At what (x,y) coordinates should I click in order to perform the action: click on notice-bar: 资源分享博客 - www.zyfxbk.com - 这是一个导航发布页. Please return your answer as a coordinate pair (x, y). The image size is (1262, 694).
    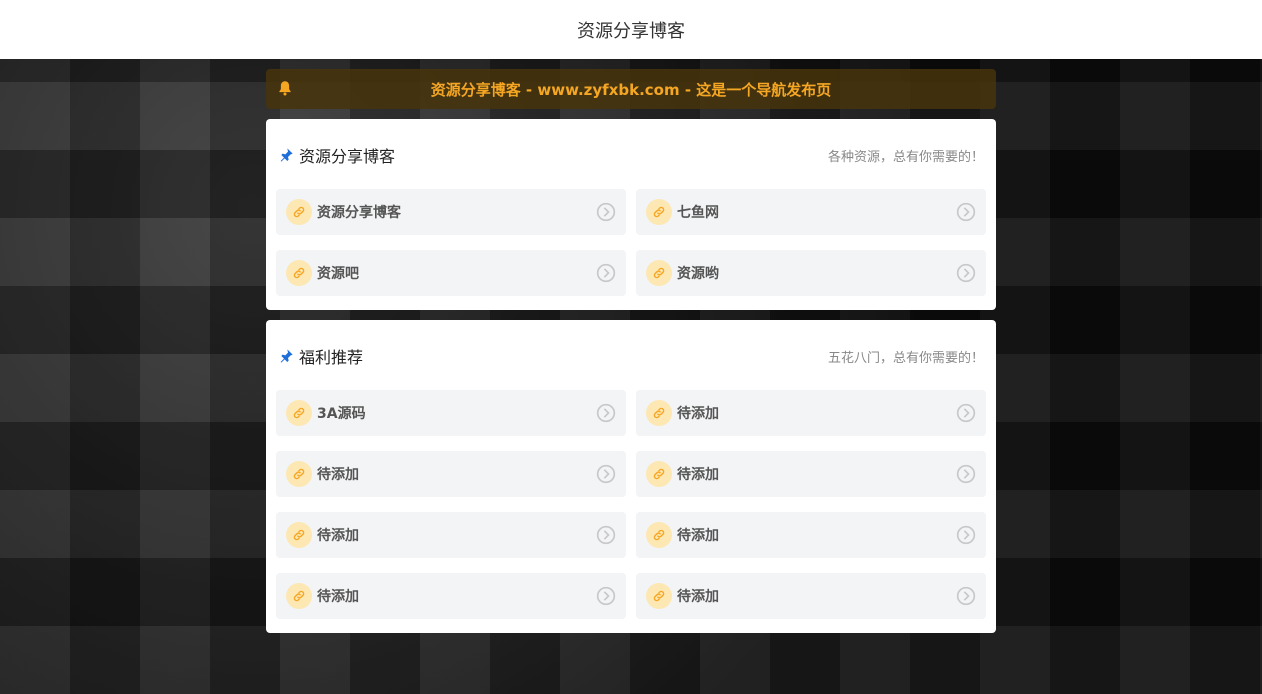
    Looking at the image, I should click on (631, 89).